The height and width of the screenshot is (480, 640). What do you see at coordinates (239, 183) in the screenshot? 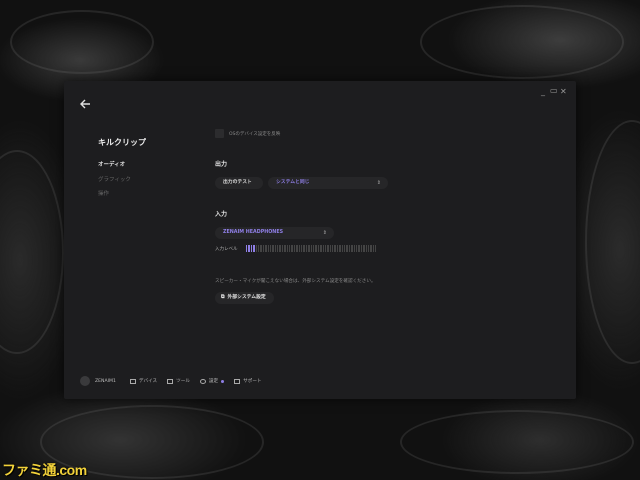
I see `output-test-button: 出力のテスト` at bounding box center [239, 183].